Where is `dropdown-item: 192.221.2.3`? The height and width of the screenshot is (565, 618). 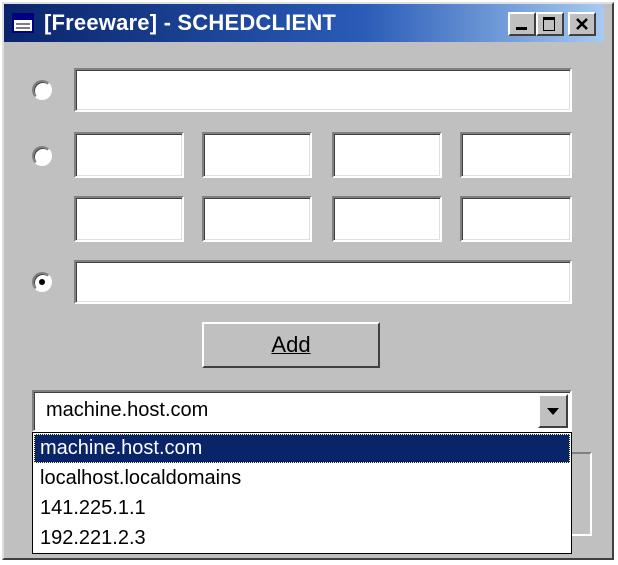
dropdown-item: 192.221.2.3 is located at coordinates (302, 538).